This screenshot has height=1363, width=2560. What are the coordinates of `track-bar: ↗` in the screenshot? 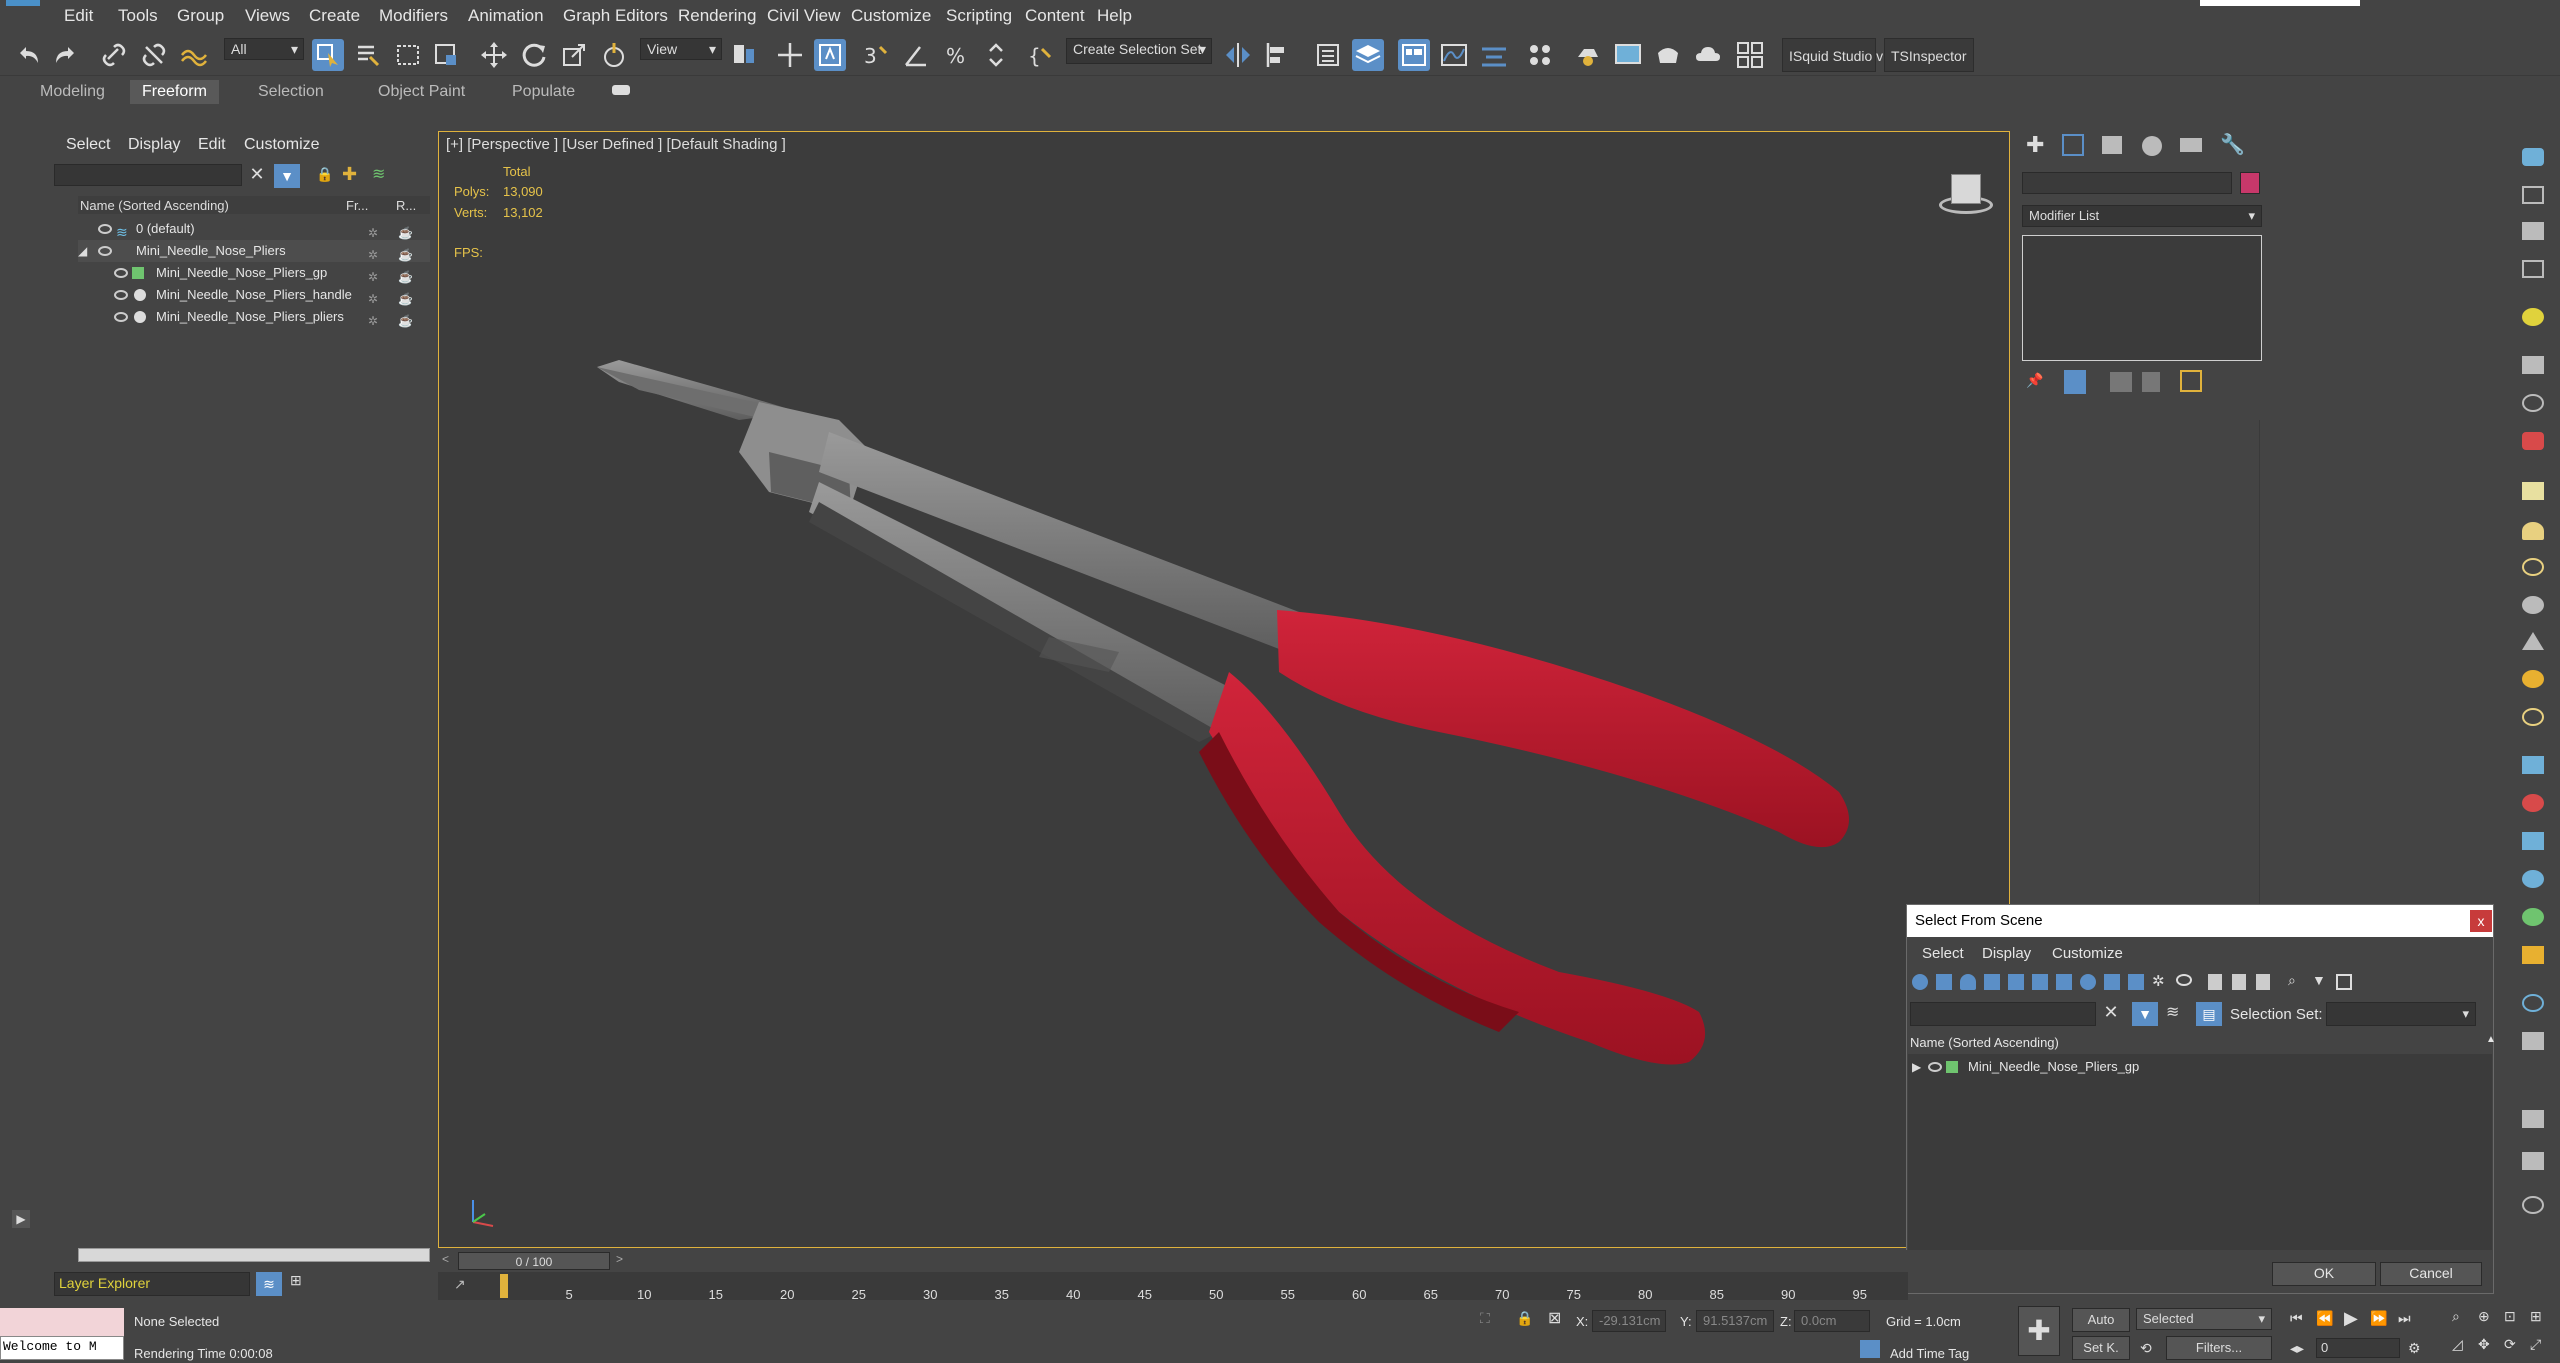 It's located at (1173, 1287).